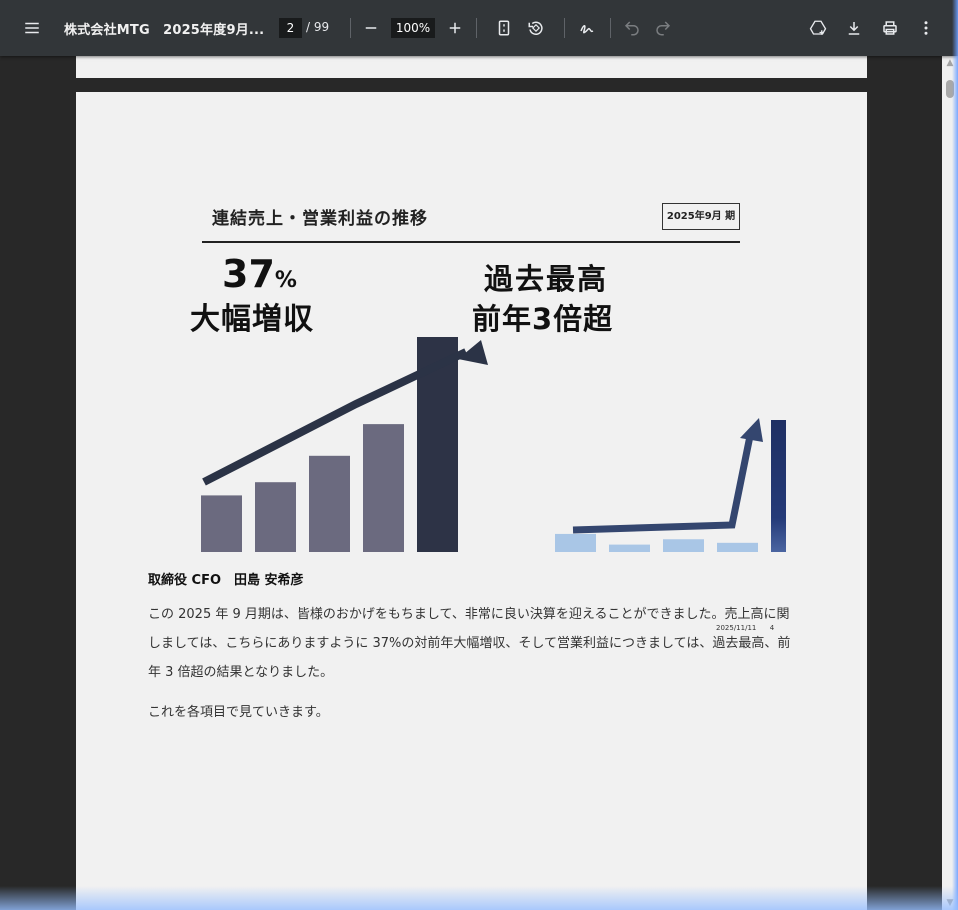 This screenshot has width=958, height=910. I want to click on redo-icon, so click(663, 28).